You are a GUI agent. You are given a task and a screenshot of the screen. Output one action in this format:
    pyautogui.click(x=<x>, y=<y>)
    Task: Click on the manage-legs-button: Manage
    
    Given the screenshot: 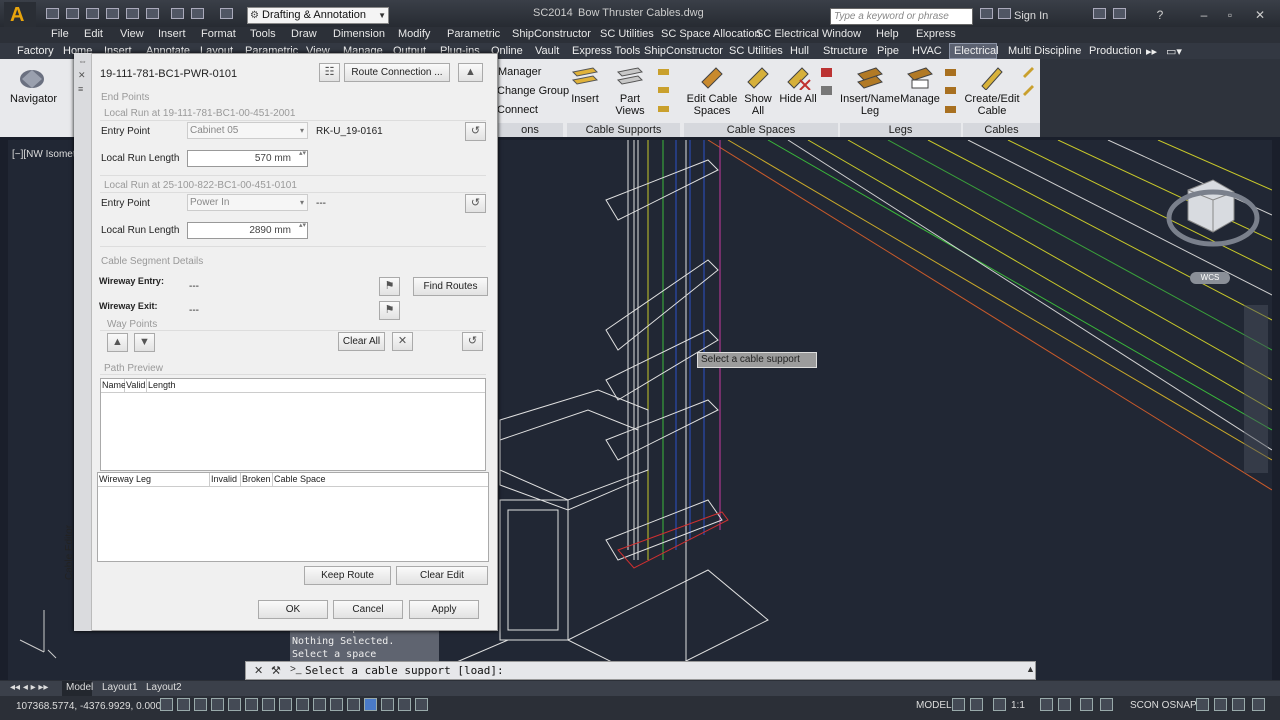 What is the action you would take?
    pyautogui.click(x=920, y=99)
    